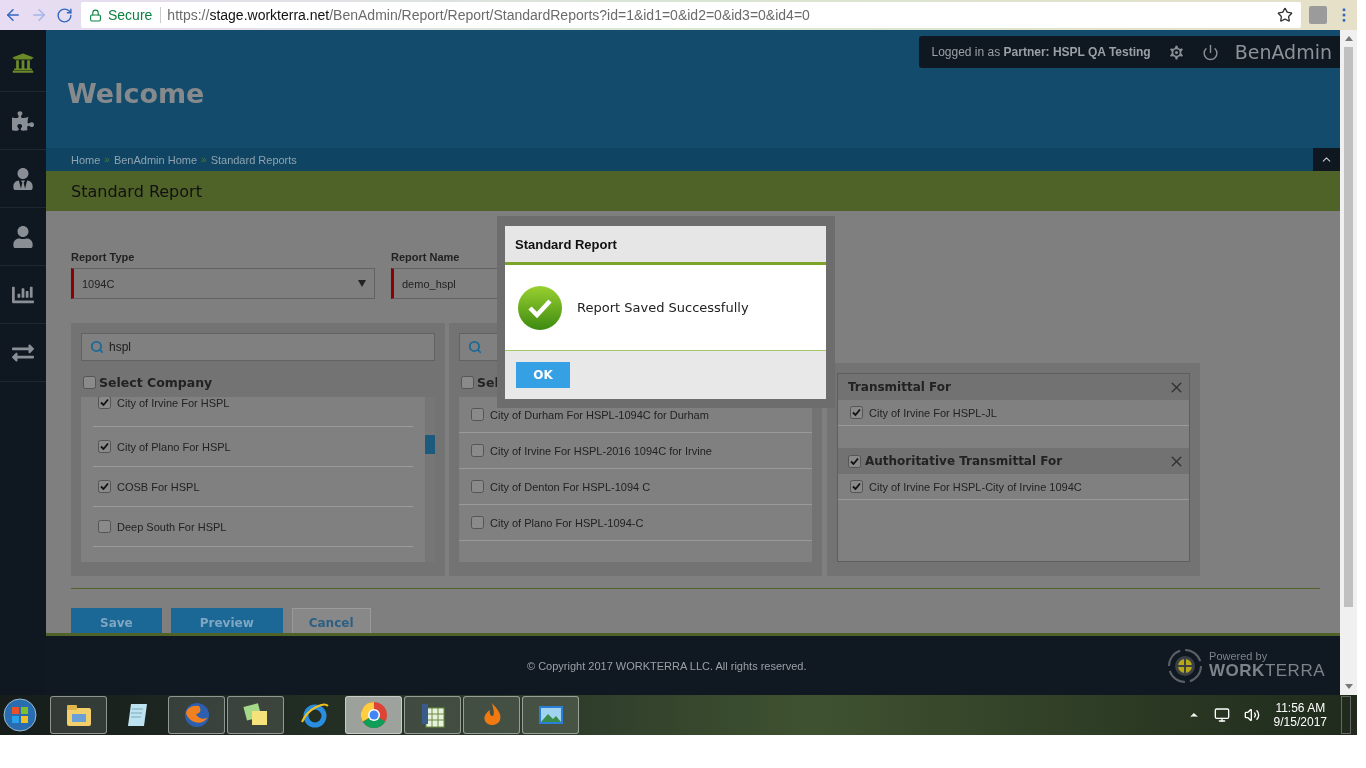  I want to click on dialog-message: Report Saved Successfully, so click(663, 307).